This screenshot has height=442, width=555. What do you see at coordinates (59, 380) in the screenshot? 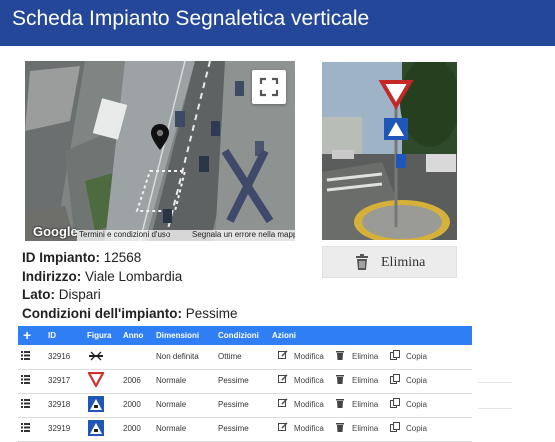
I see `row-id: 32917` at bounding box center [59, 380].